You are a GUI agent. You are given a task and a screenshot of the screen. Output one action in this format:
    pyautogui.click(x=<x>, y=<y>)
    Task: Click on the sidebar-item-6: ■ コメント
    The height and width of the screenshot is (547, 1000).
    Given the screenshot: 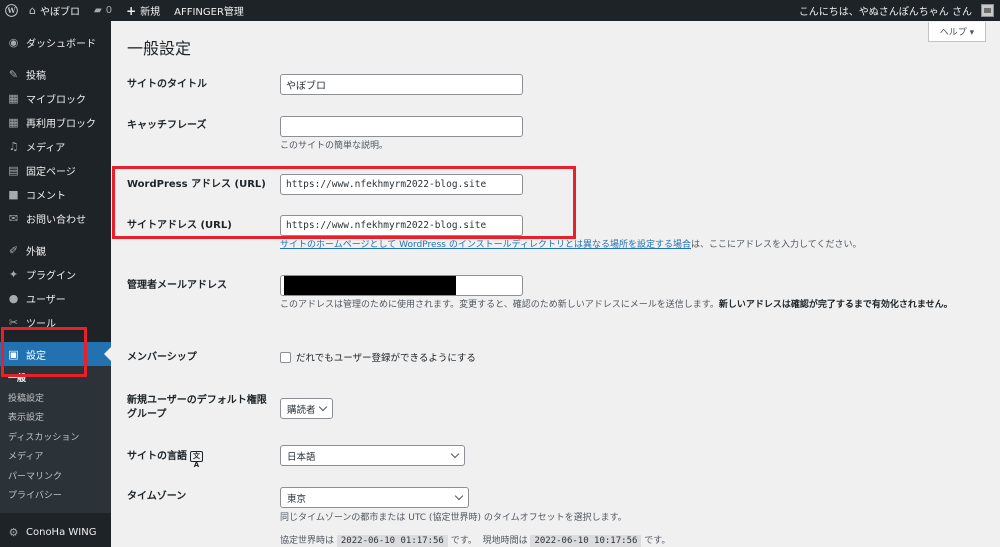 What is the action you would take?
    pyautogui.click(x=55, y=194)
    